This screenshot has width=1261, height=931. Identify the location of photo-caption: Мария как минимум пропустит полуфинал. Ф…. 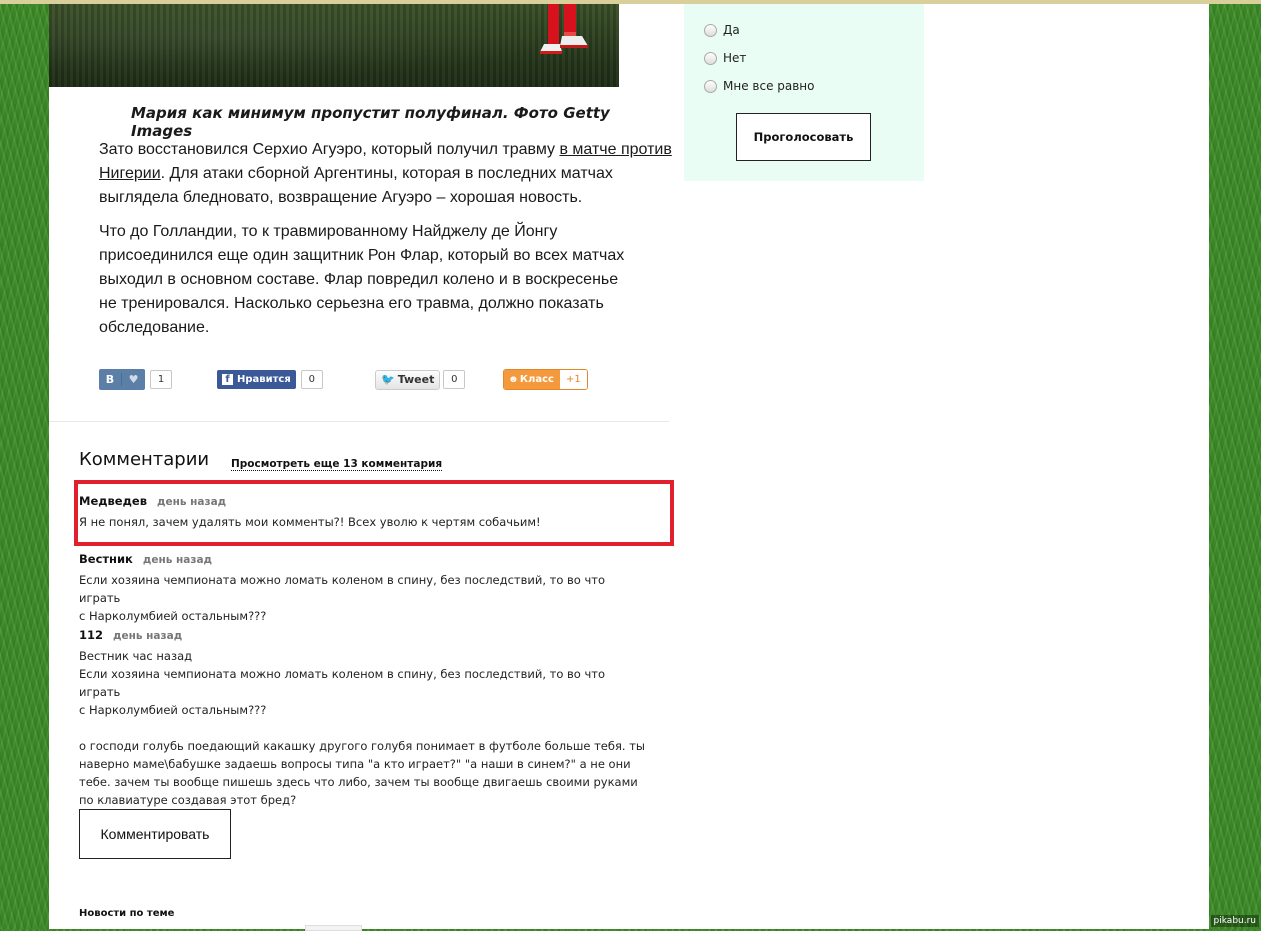
(370, 122).